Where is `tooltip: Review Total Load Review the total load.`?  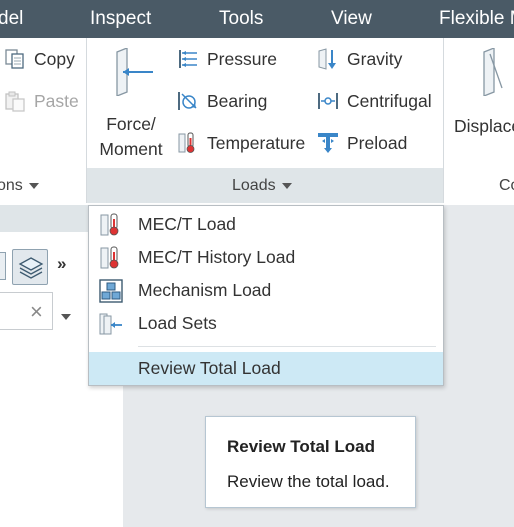 tooltip: Review Total Load Review the total load. is located at coordinates (310, 462).